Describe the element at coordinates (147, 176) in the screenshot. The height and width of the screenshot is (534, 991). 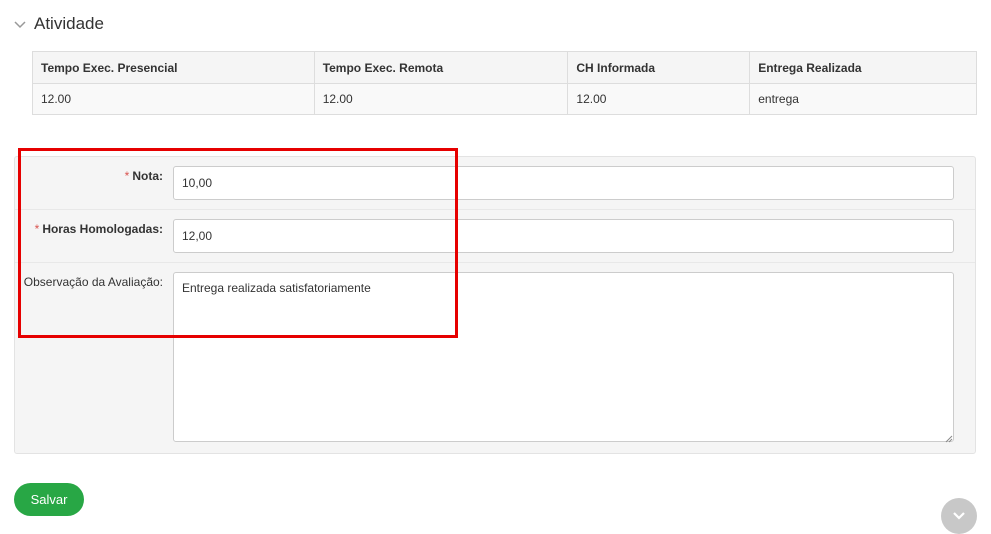
I see `nota-label-text: Nota:` at that location.